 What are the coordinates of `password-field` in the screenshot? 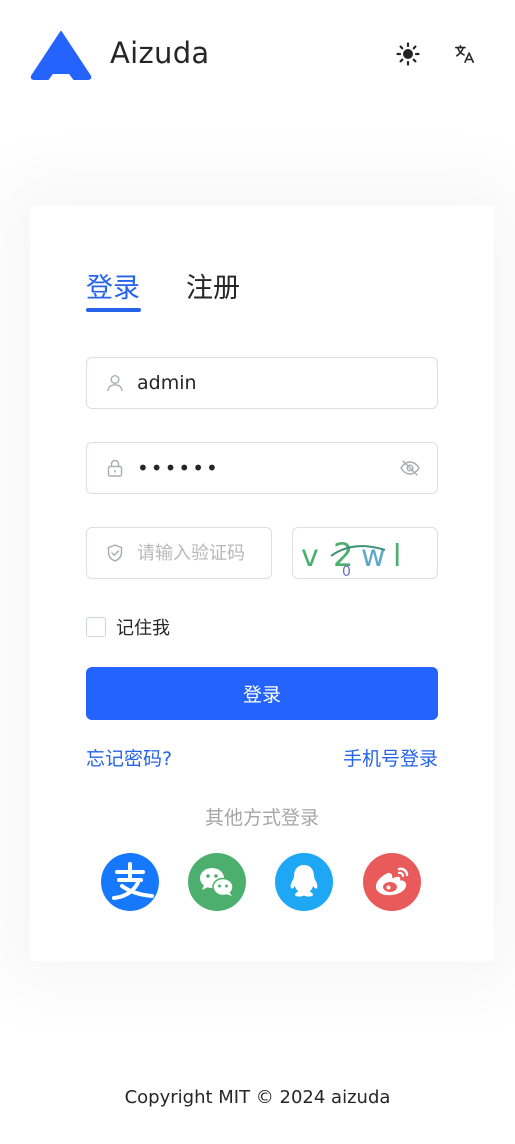 It's located at (262, 468).